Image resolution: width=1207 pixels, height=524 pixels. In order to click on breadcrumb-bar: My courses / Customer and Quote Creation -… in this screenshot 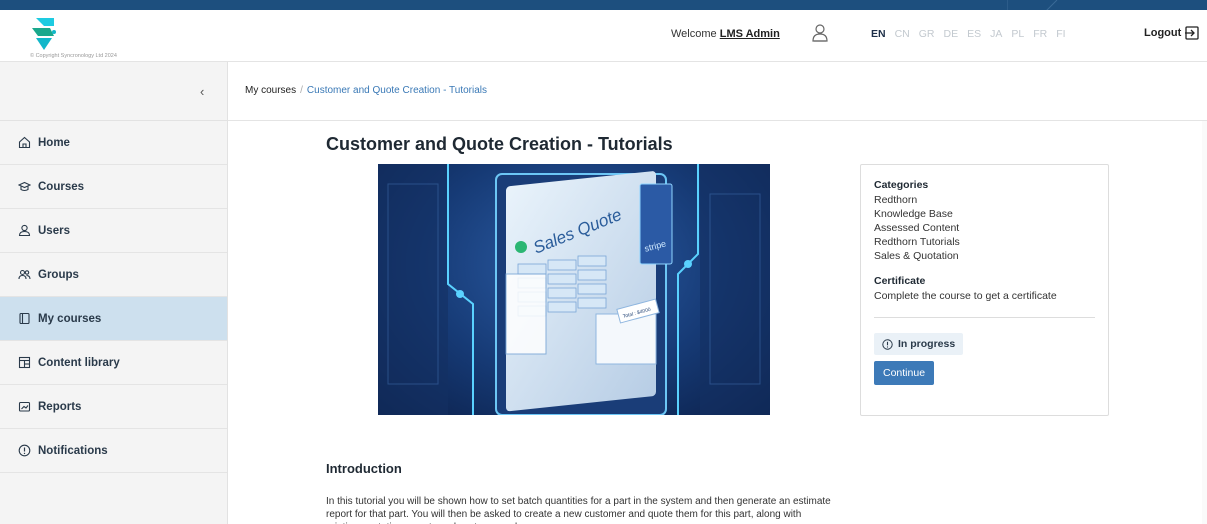, I will do `click(717, 91)`.